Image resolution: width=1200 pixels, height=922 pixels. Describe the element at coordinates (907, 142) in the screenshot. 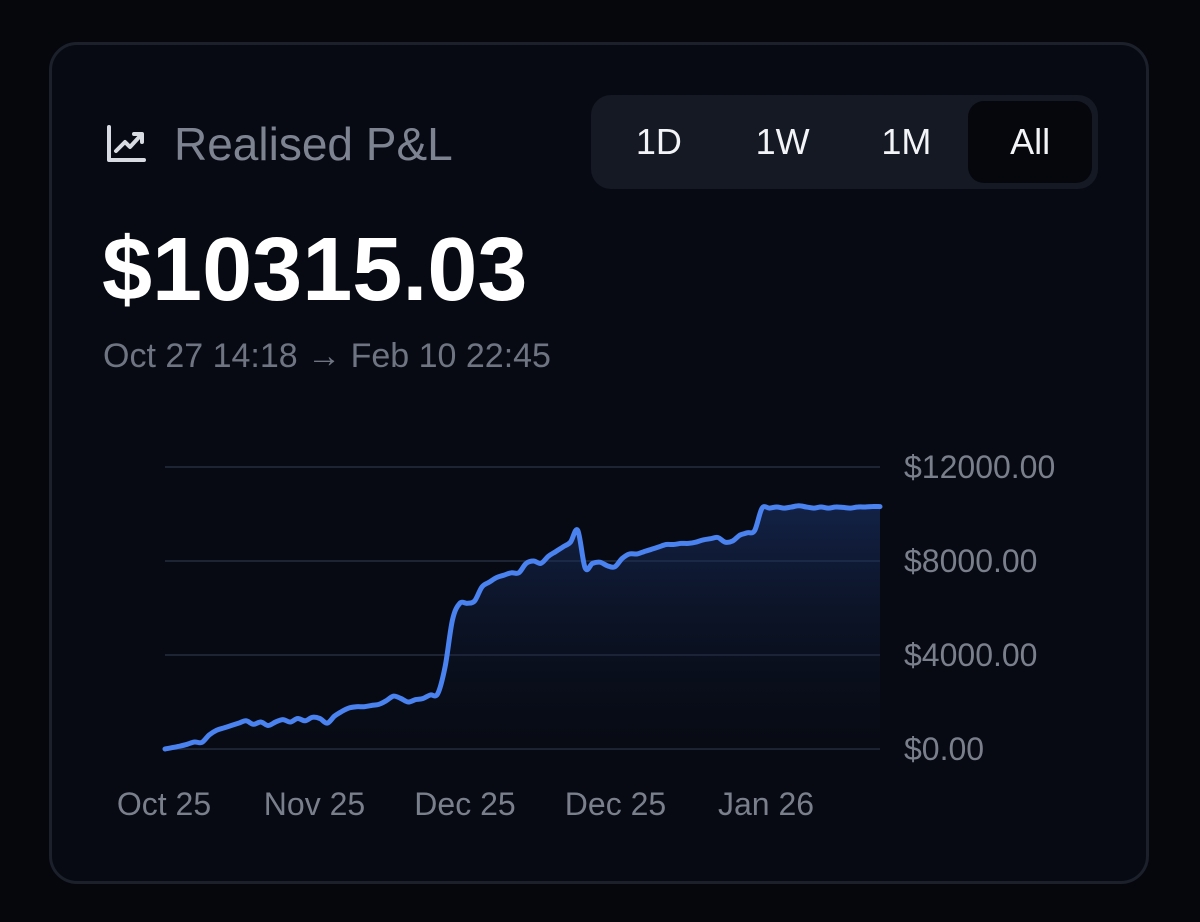

I see `range-1m-button: 1M` at that location.